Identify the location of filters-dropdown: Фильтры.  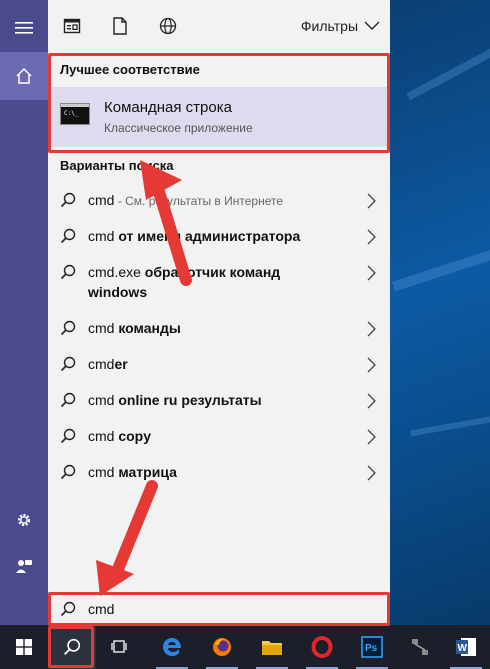
(340, 26).